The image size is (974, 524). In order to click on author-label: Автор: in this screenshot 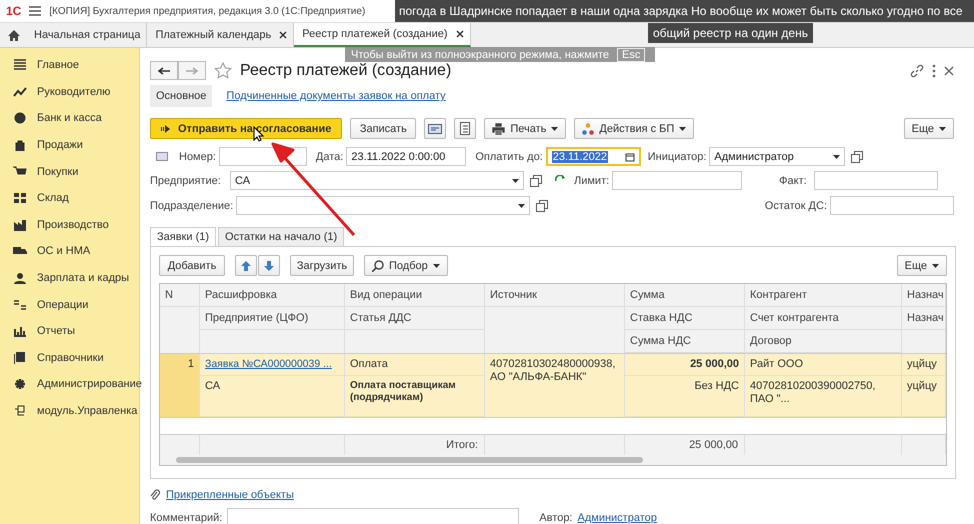, I will do `click(555, 518)`.